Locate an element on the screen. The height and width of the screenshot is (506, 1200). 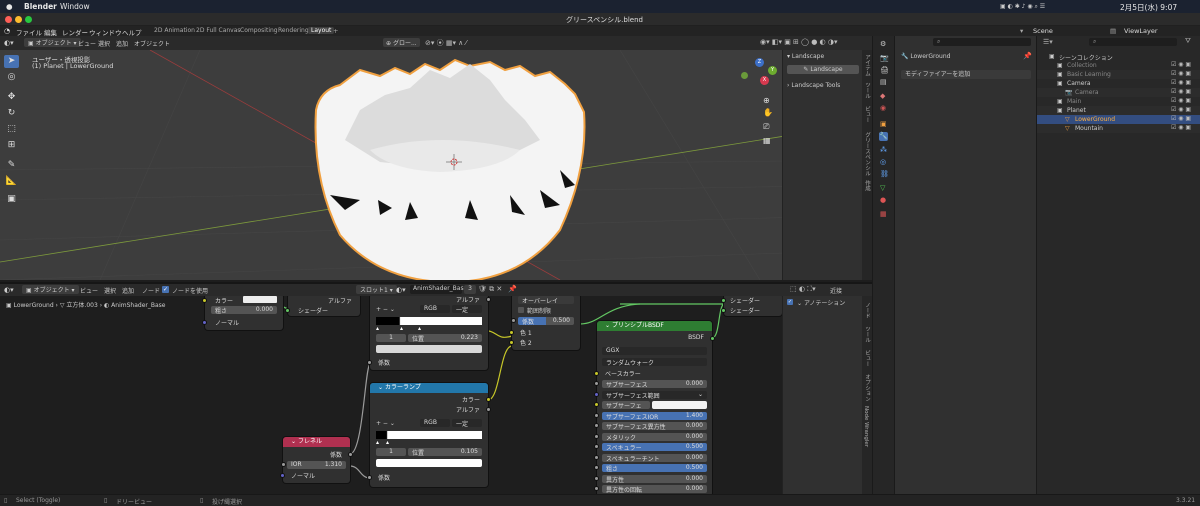
ramp-stop-grey: ▴ is located at coordinates (401, 328).